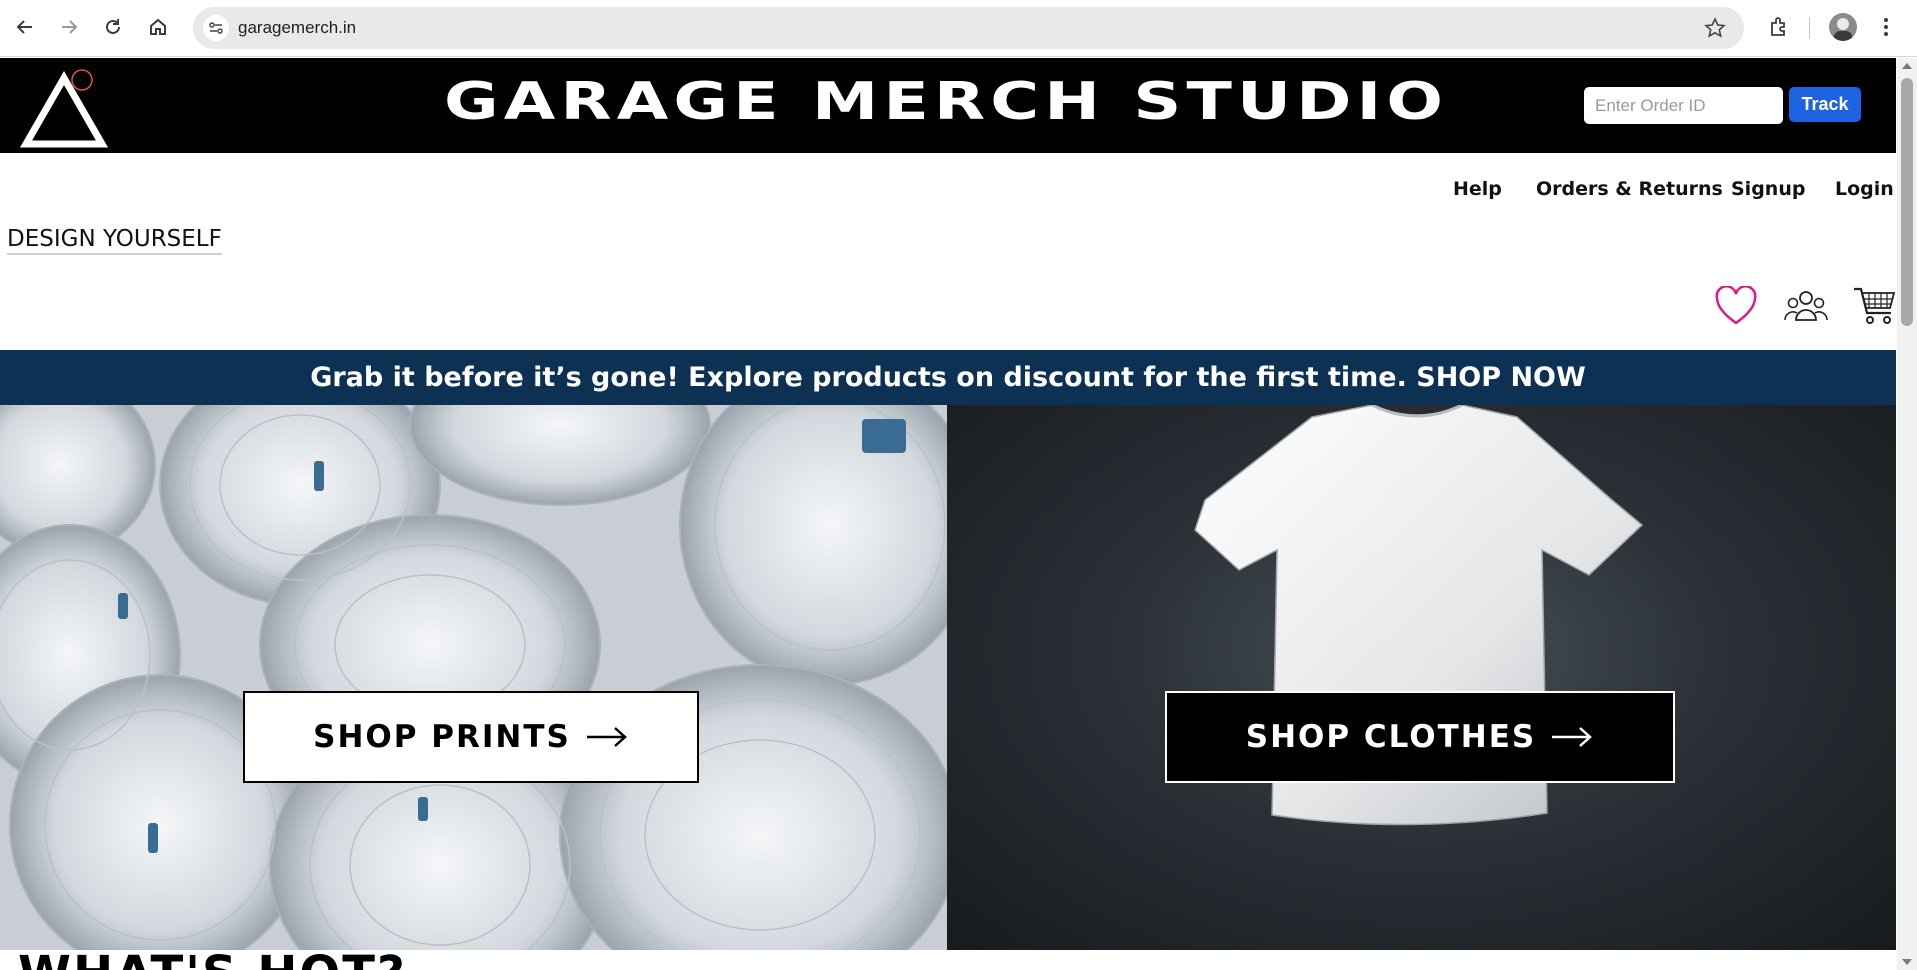 The width and height of the screenshot is (1917, 970). I want to click on section-heading: WHAT'S HOT?, so click(212, 958).